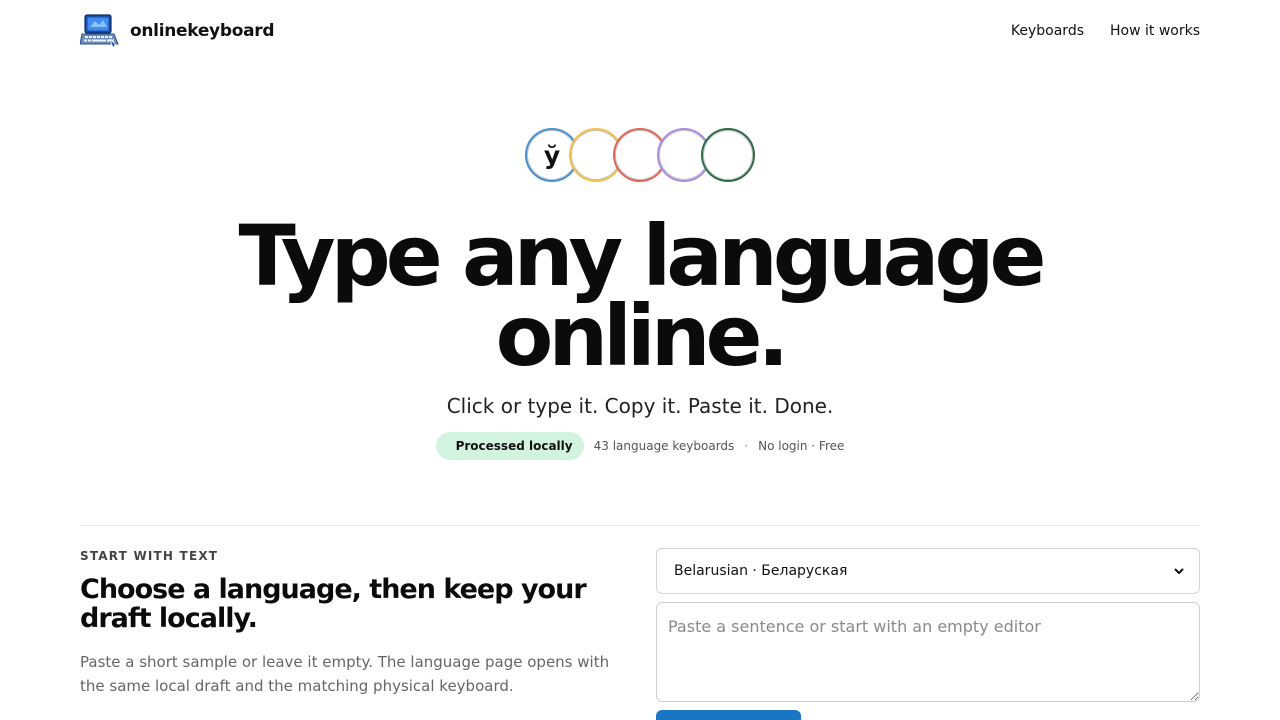 This screenshot has width=1280, height=720. What do you see at coordinates (99, 31) in the screenshot?
I see `laptop-keyboard-logo-icon` at bounding box center [99, 31].